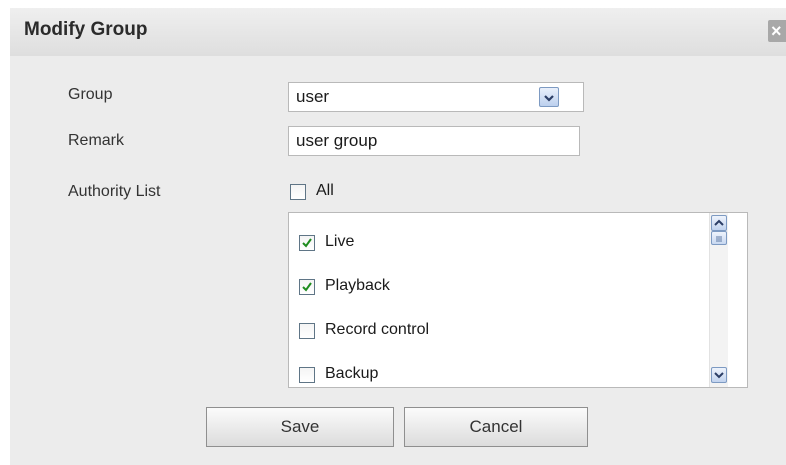 The width and height of the screenshot is (786, 465). I want to click on scroll-up-icon, so click(719, 223).